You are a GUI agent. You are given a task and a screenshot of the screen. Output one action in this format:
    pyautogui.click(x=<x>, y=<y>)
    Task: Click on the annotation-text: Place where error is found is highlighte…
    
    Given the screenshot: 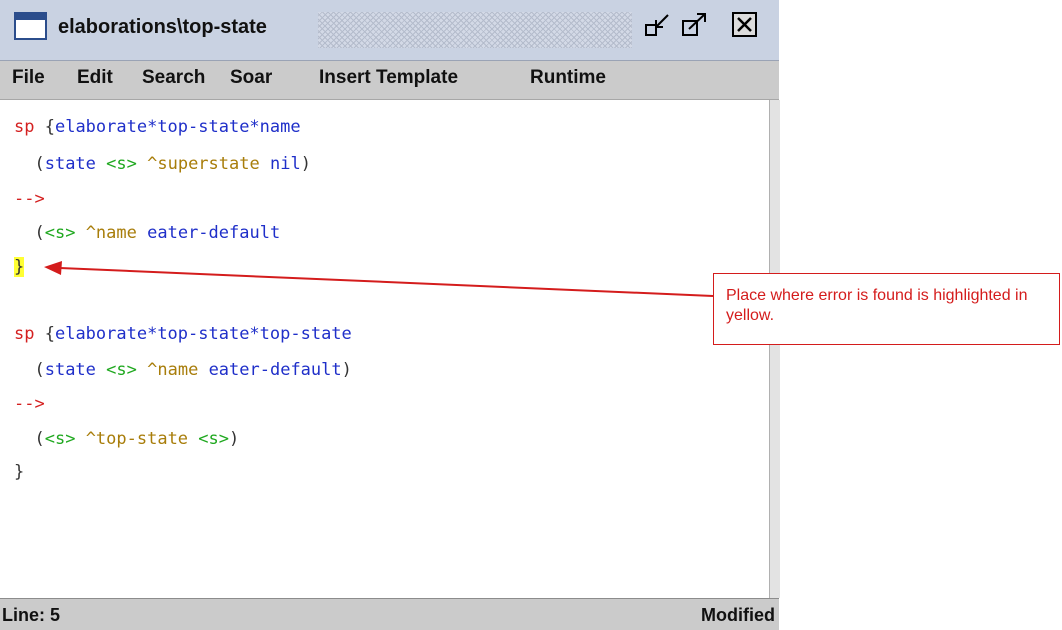 What is the action you would take?
    pyautogui.click(x=877, y=305)
    